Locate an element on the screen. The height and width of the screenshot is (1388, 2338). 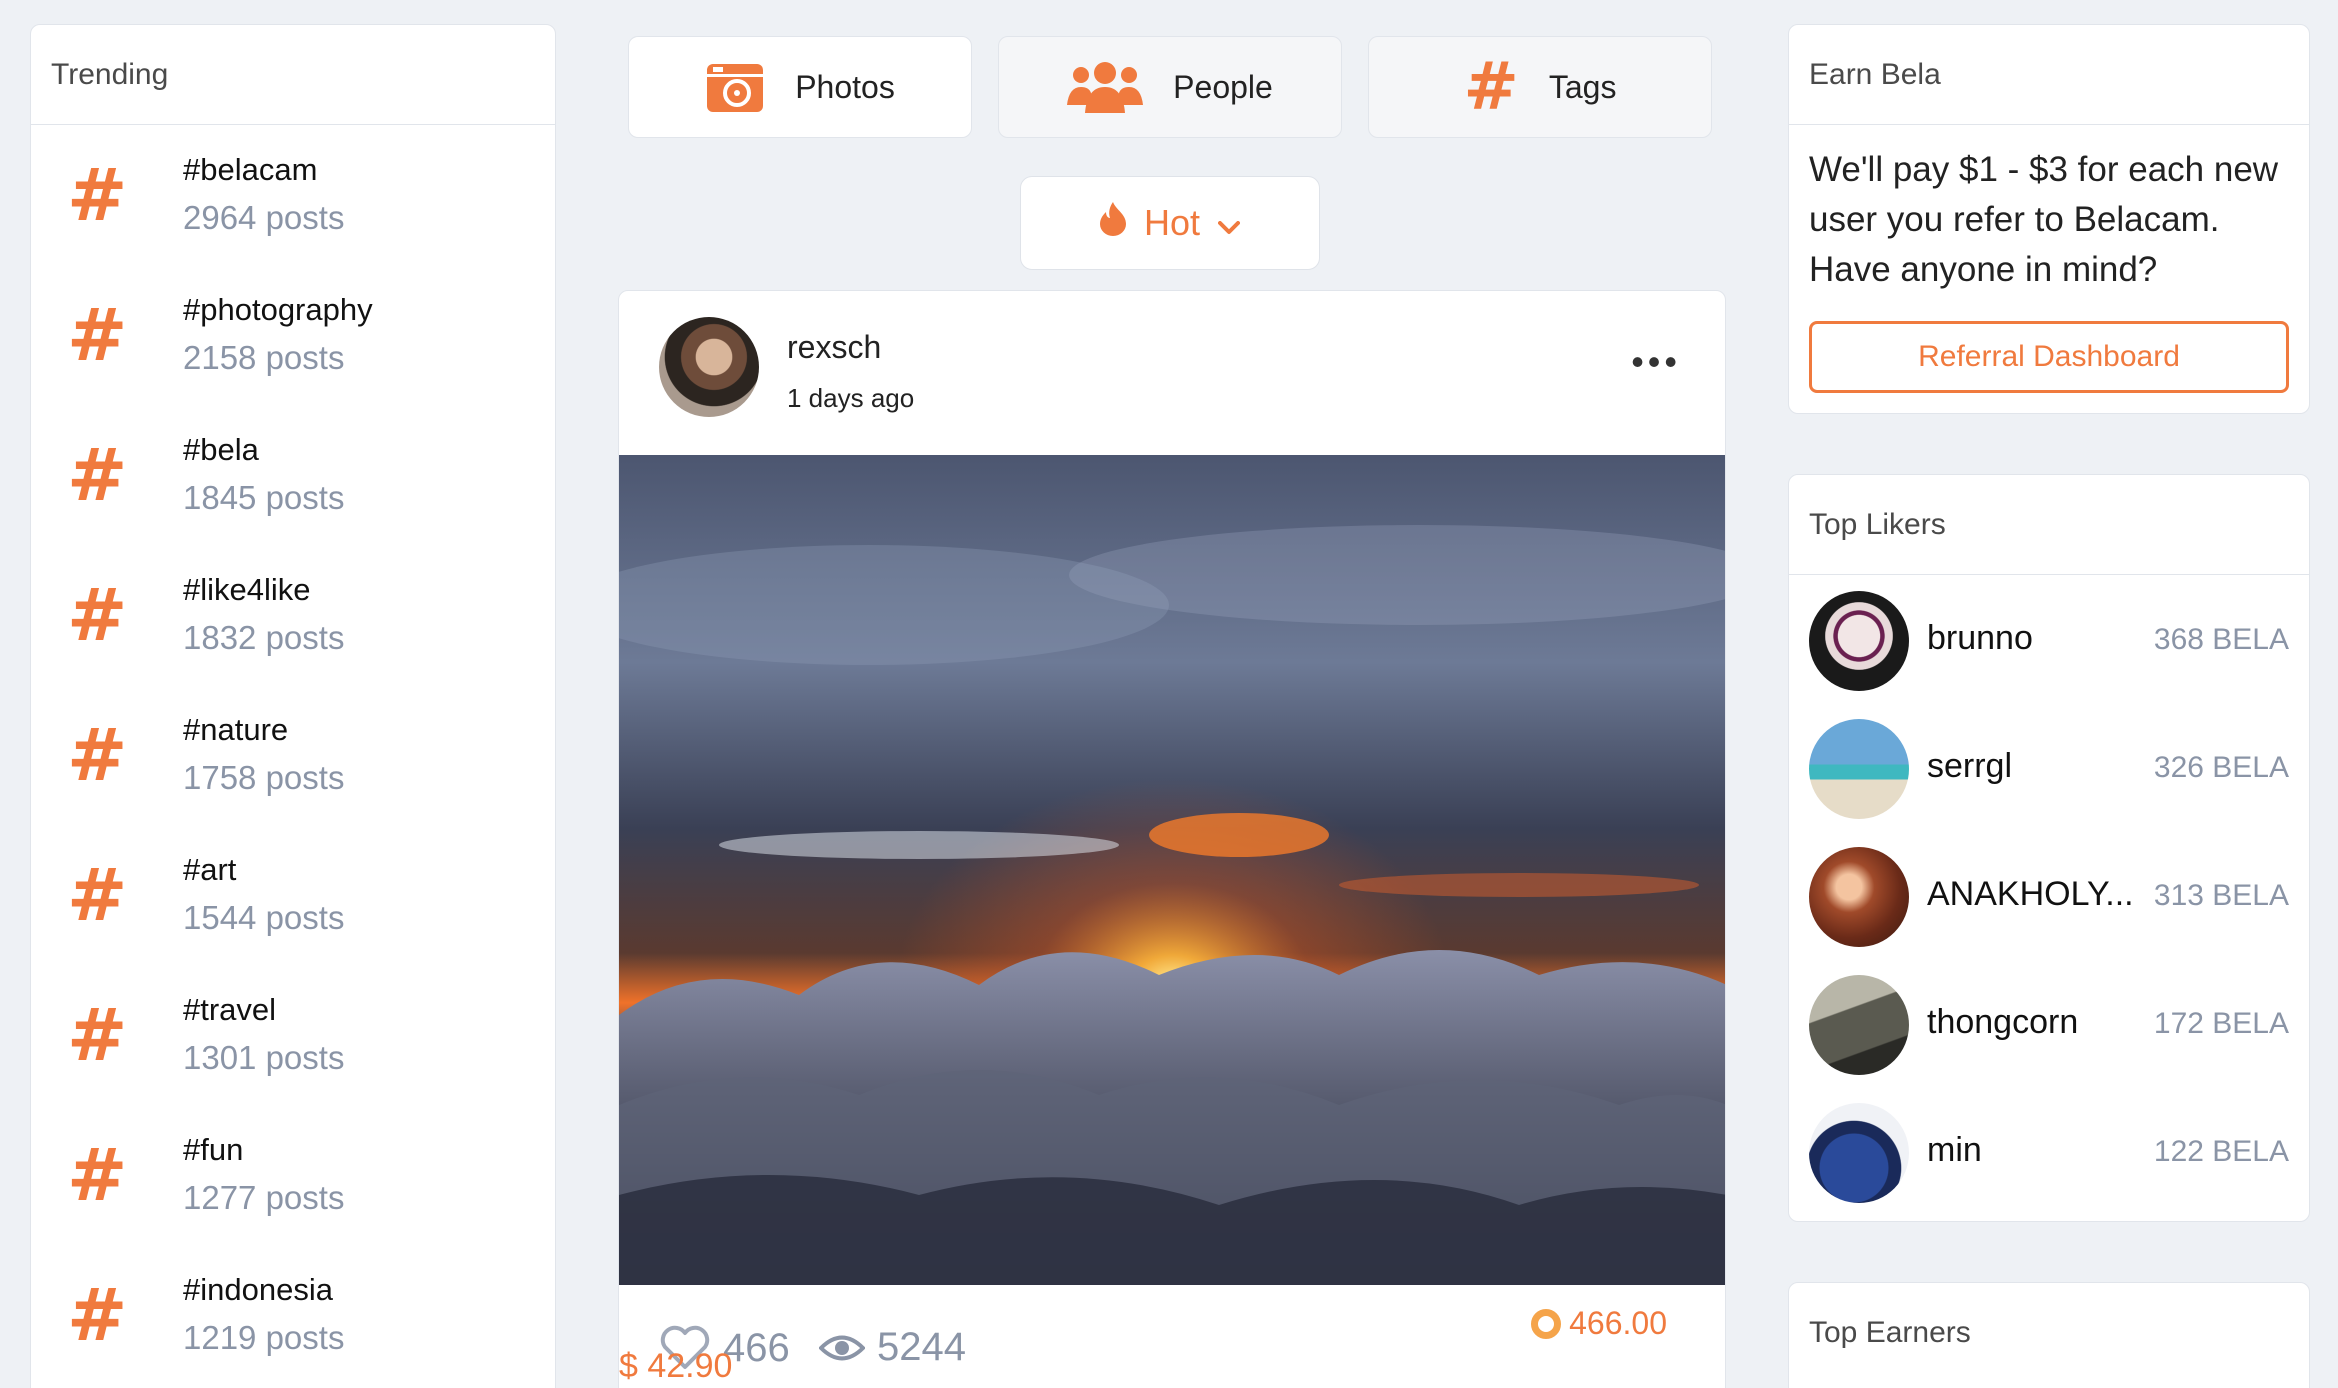
liker-row: thongcorn 172 BELA is located at coordinates (2049, 1023).